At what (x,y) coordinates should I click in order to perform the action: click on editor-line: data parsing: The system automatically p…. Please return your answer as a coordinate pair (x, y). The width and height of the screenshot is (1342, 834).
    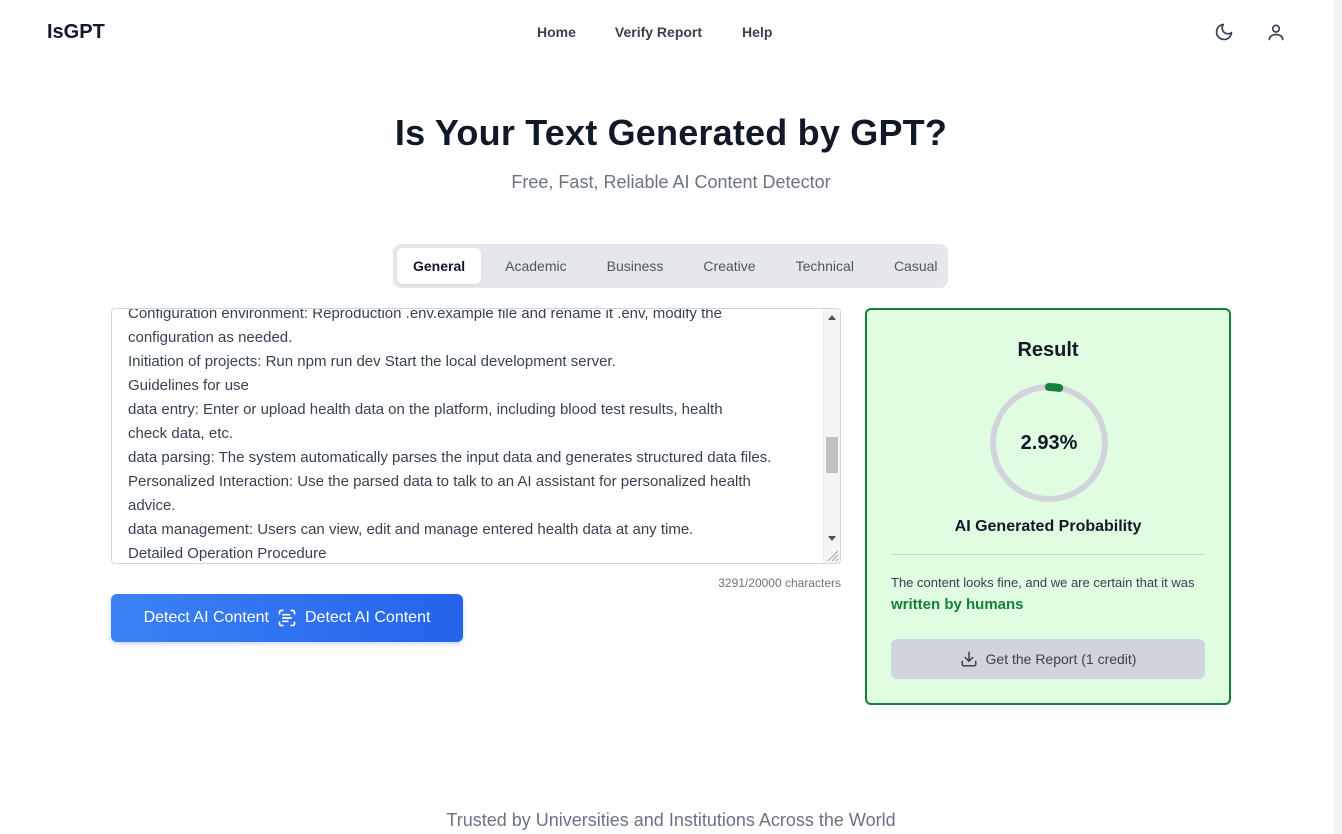
    Looking at the image, I should click on (450, 457).